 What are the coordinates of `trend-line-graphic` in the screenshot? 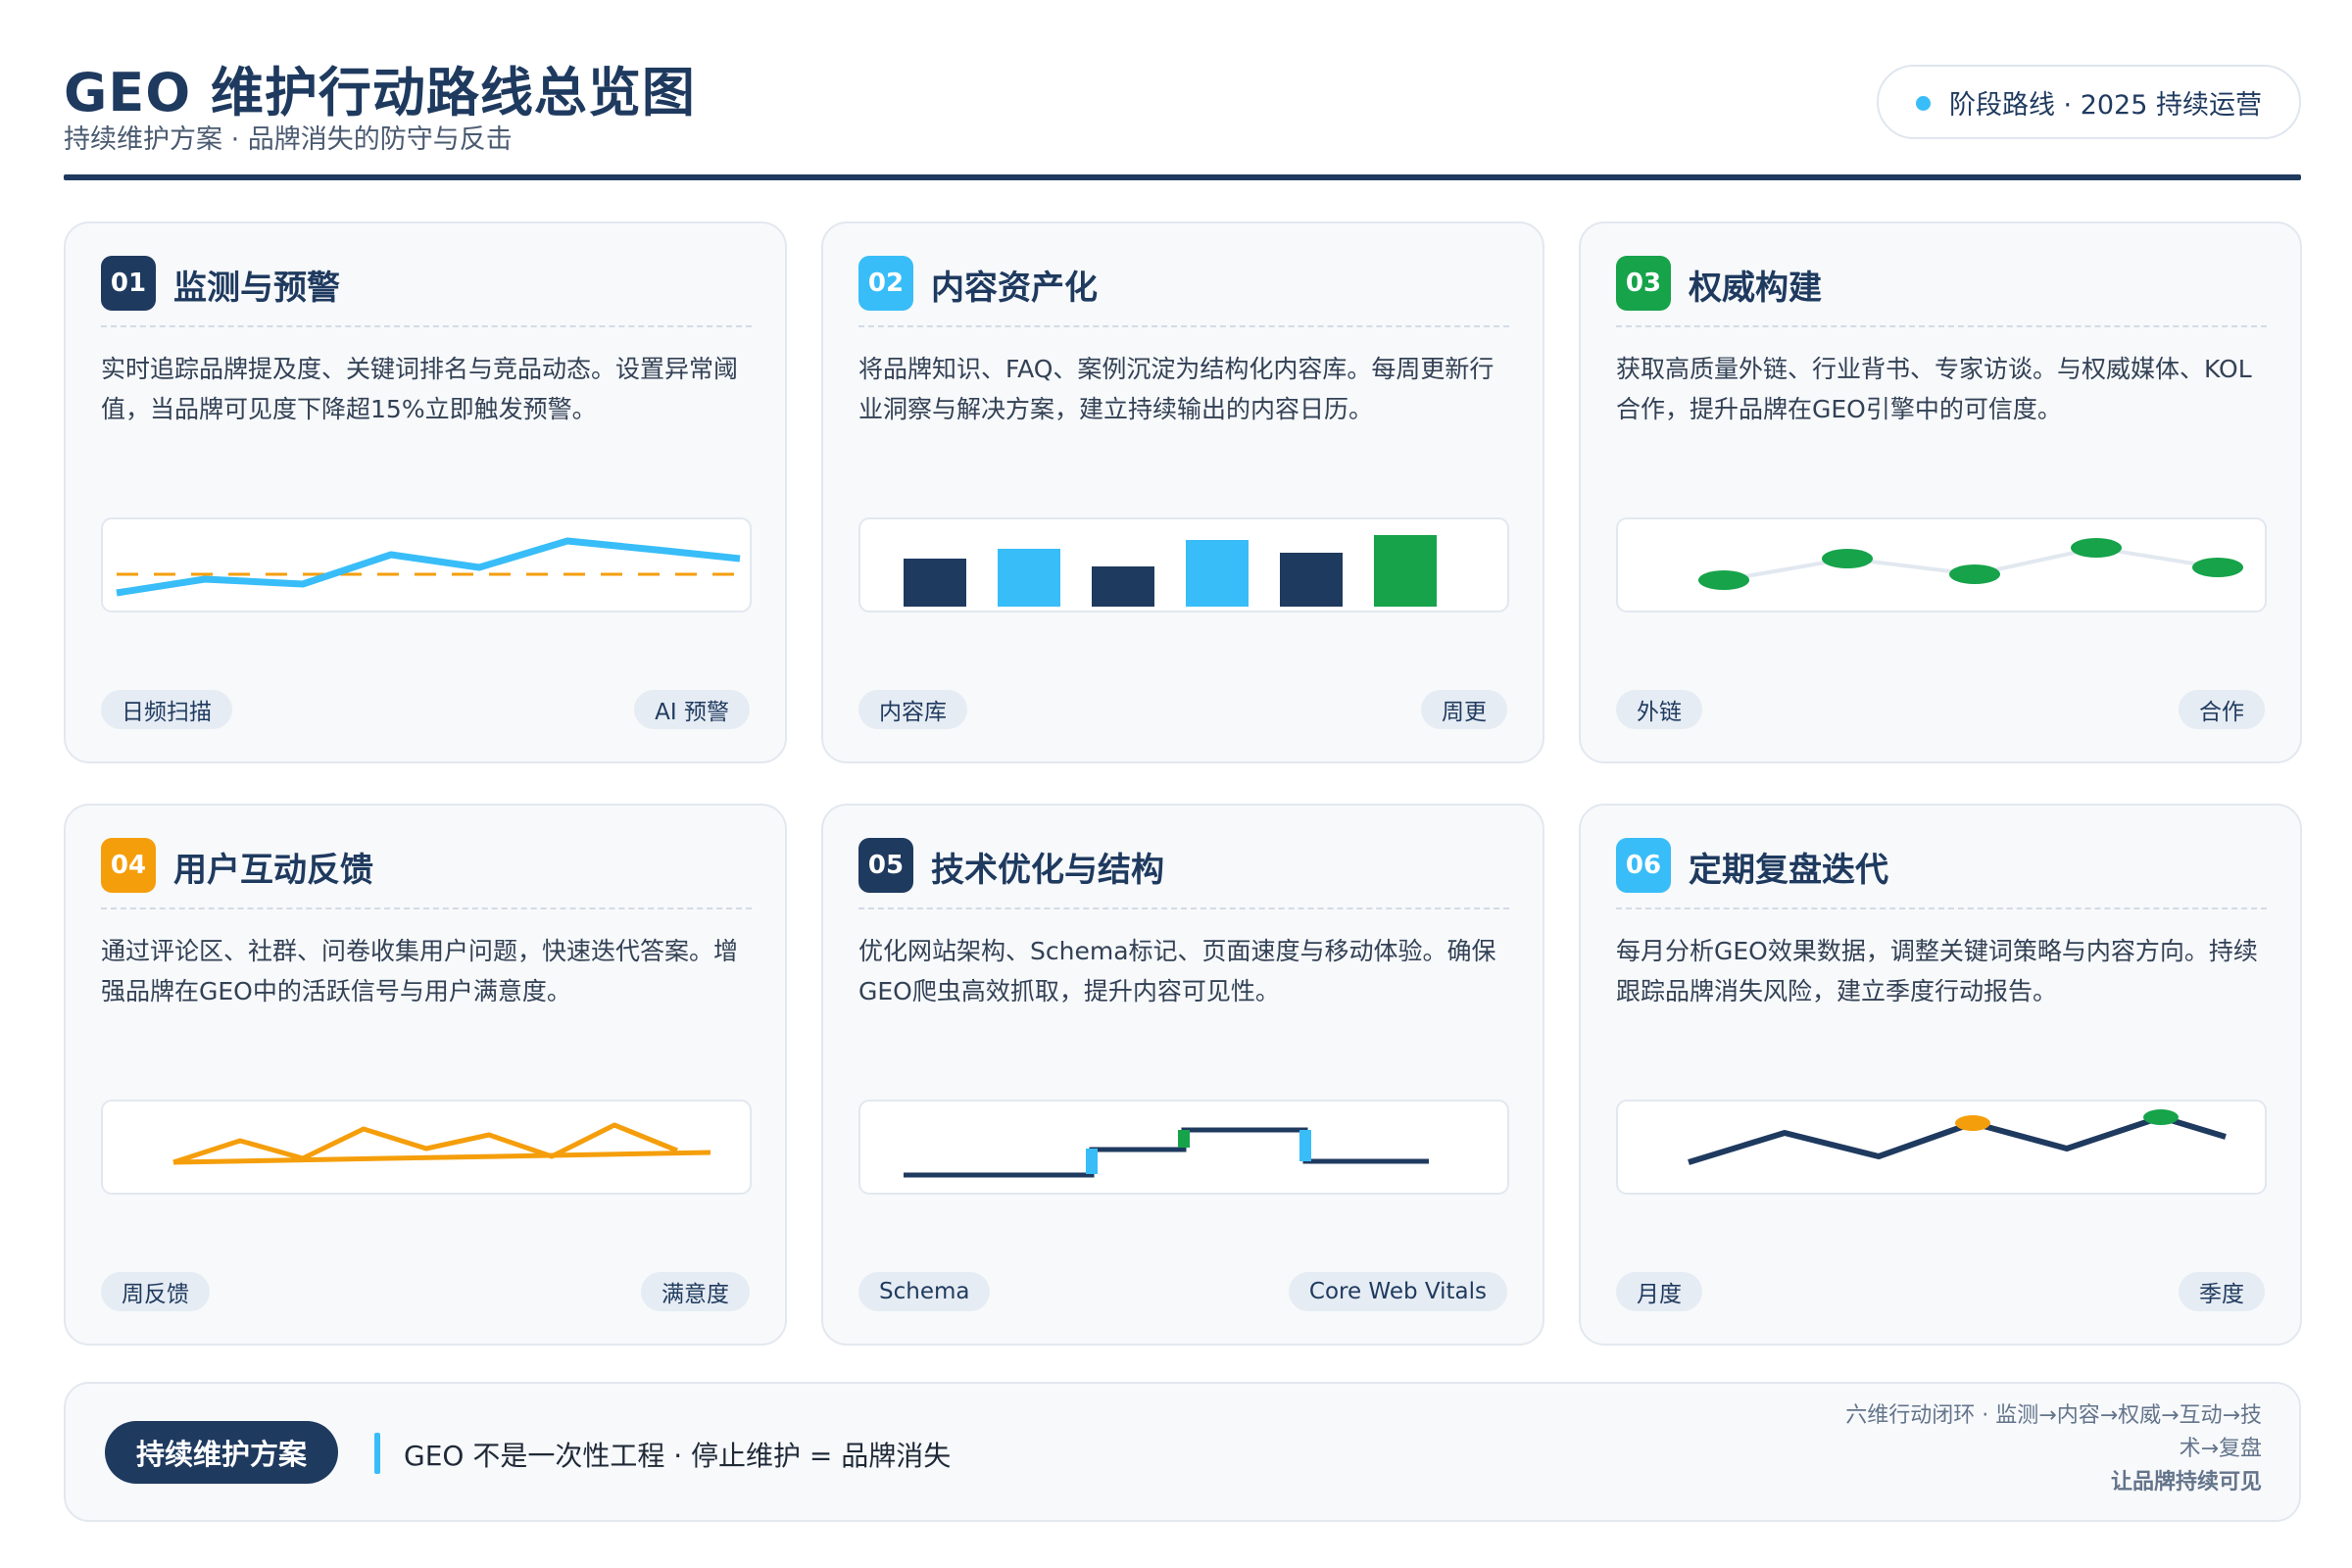 It's located at (426, 564).